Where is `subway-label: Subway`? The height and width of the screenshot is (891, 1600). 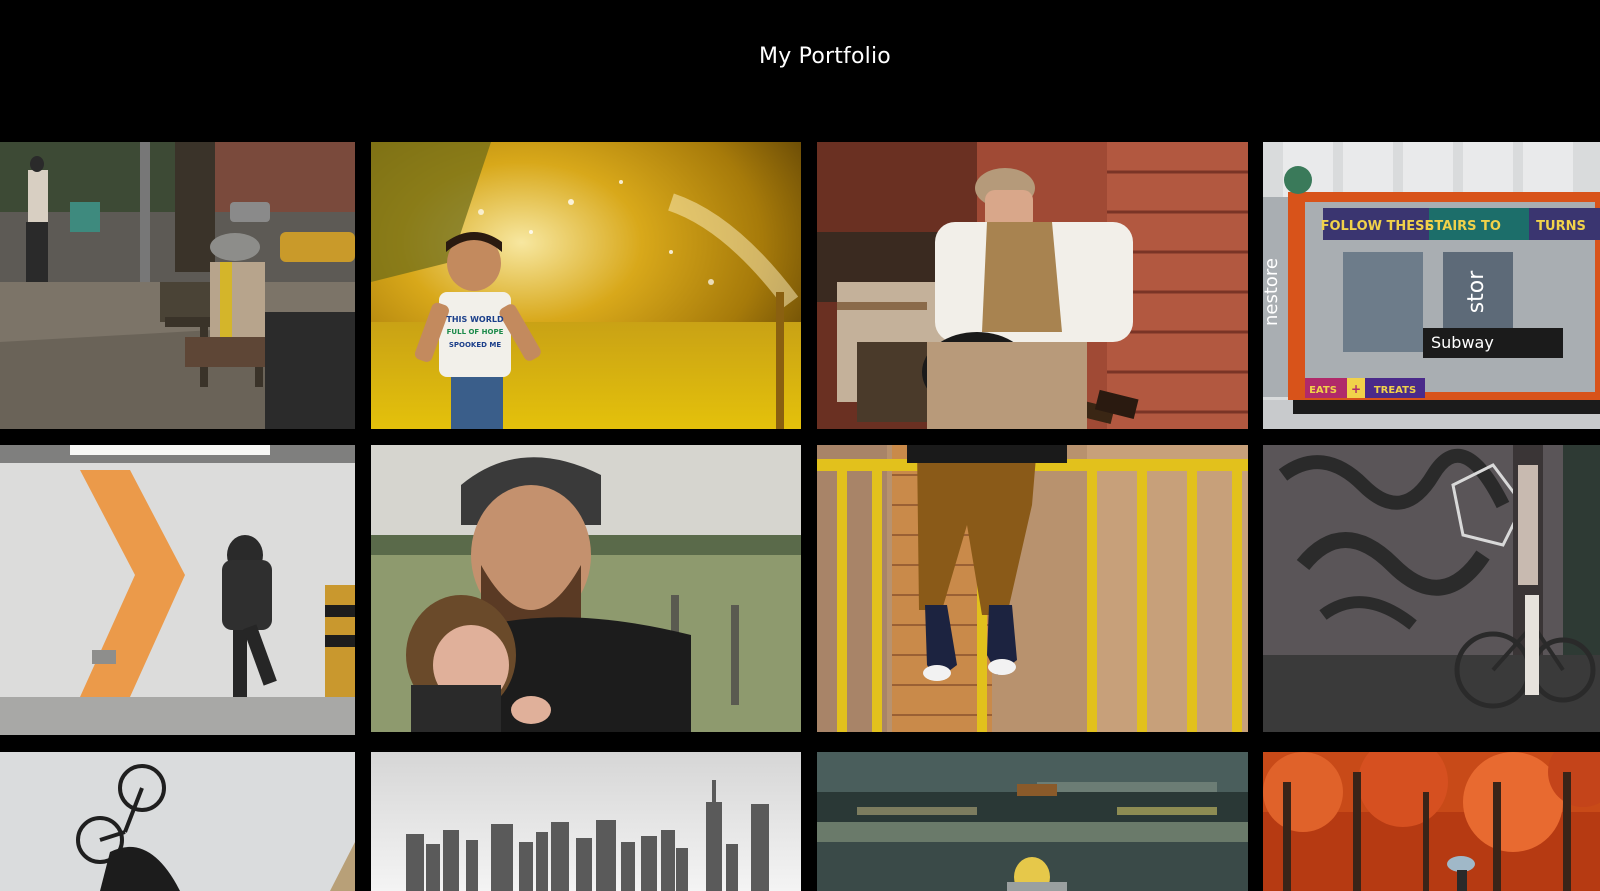 subway-label: Subway is located at coordinates (1462, 342).